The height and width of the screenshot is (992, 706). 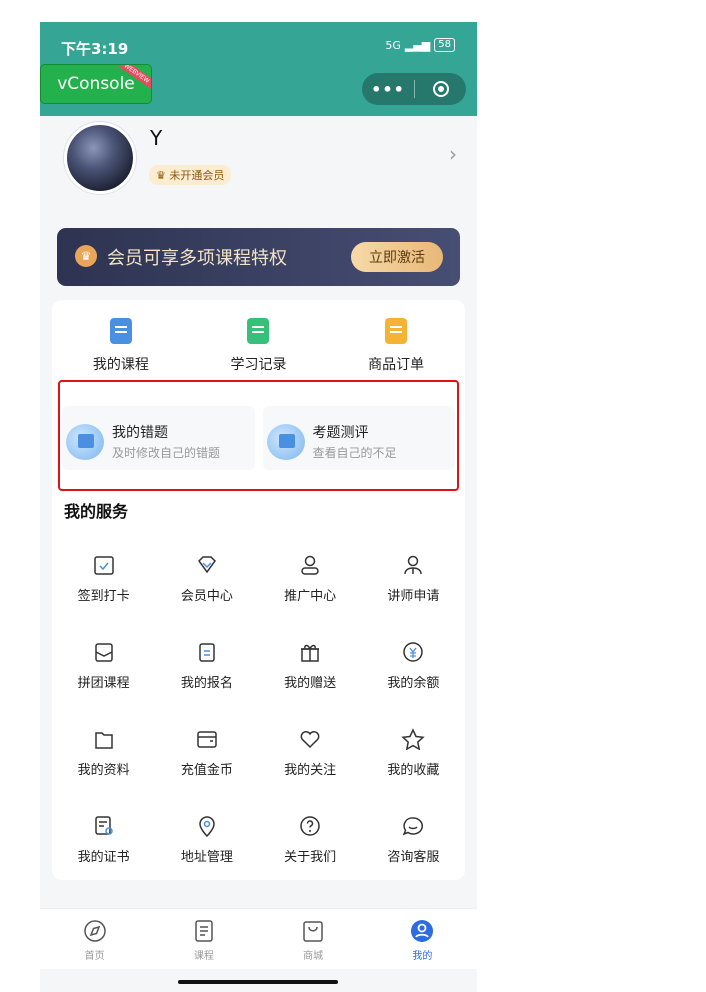 I want to click on quick-link-my-courses: 我的课程, so click(x=121, y=346).